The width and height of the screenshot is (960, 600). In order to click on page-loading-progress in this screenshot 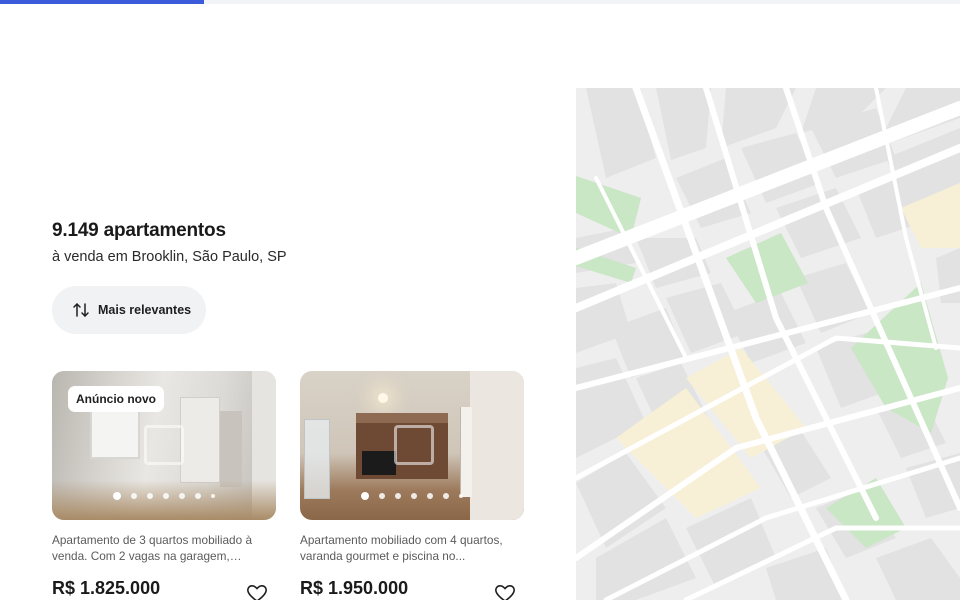, I will do `click(480, 2)`.